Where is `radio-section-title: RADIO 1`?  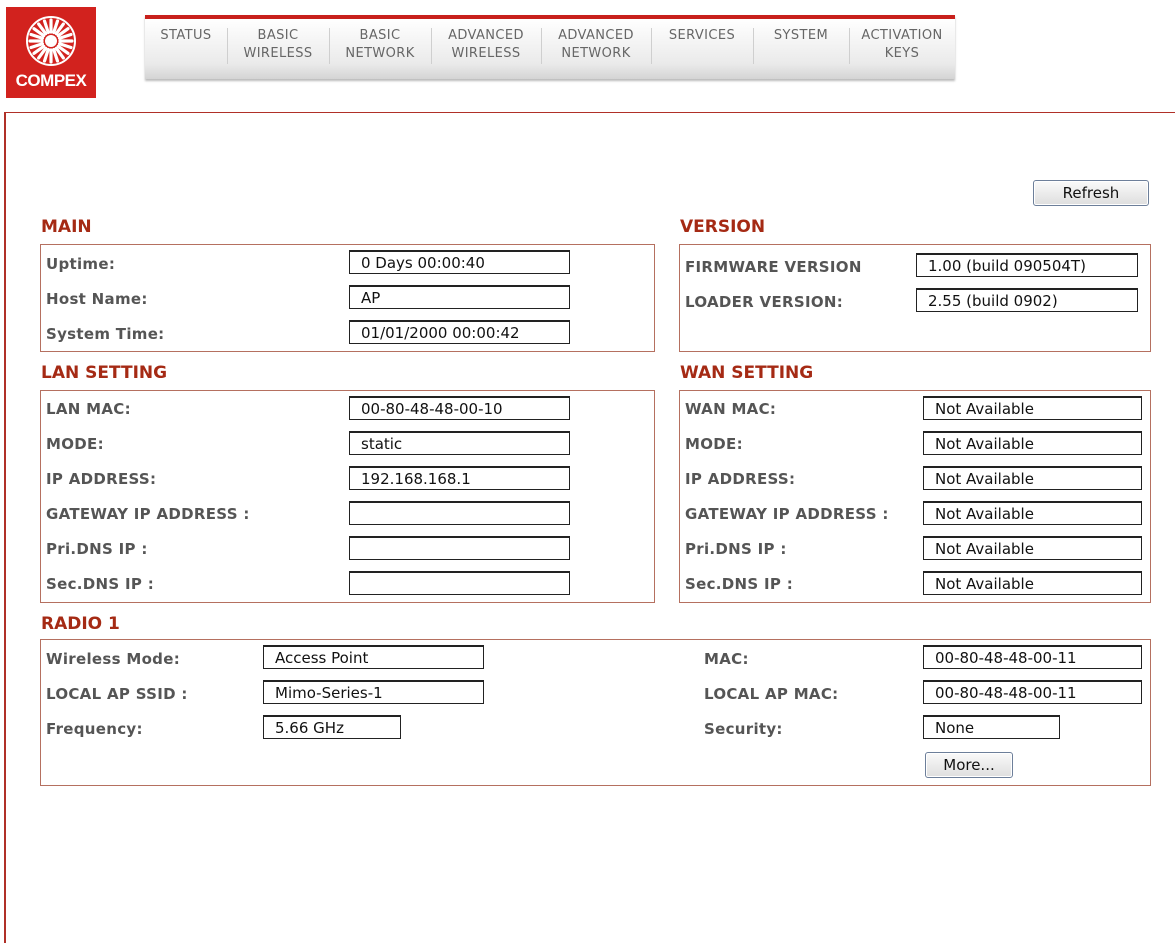 radio-section-title: RADIO 1 is located at coordinates (80, 624).